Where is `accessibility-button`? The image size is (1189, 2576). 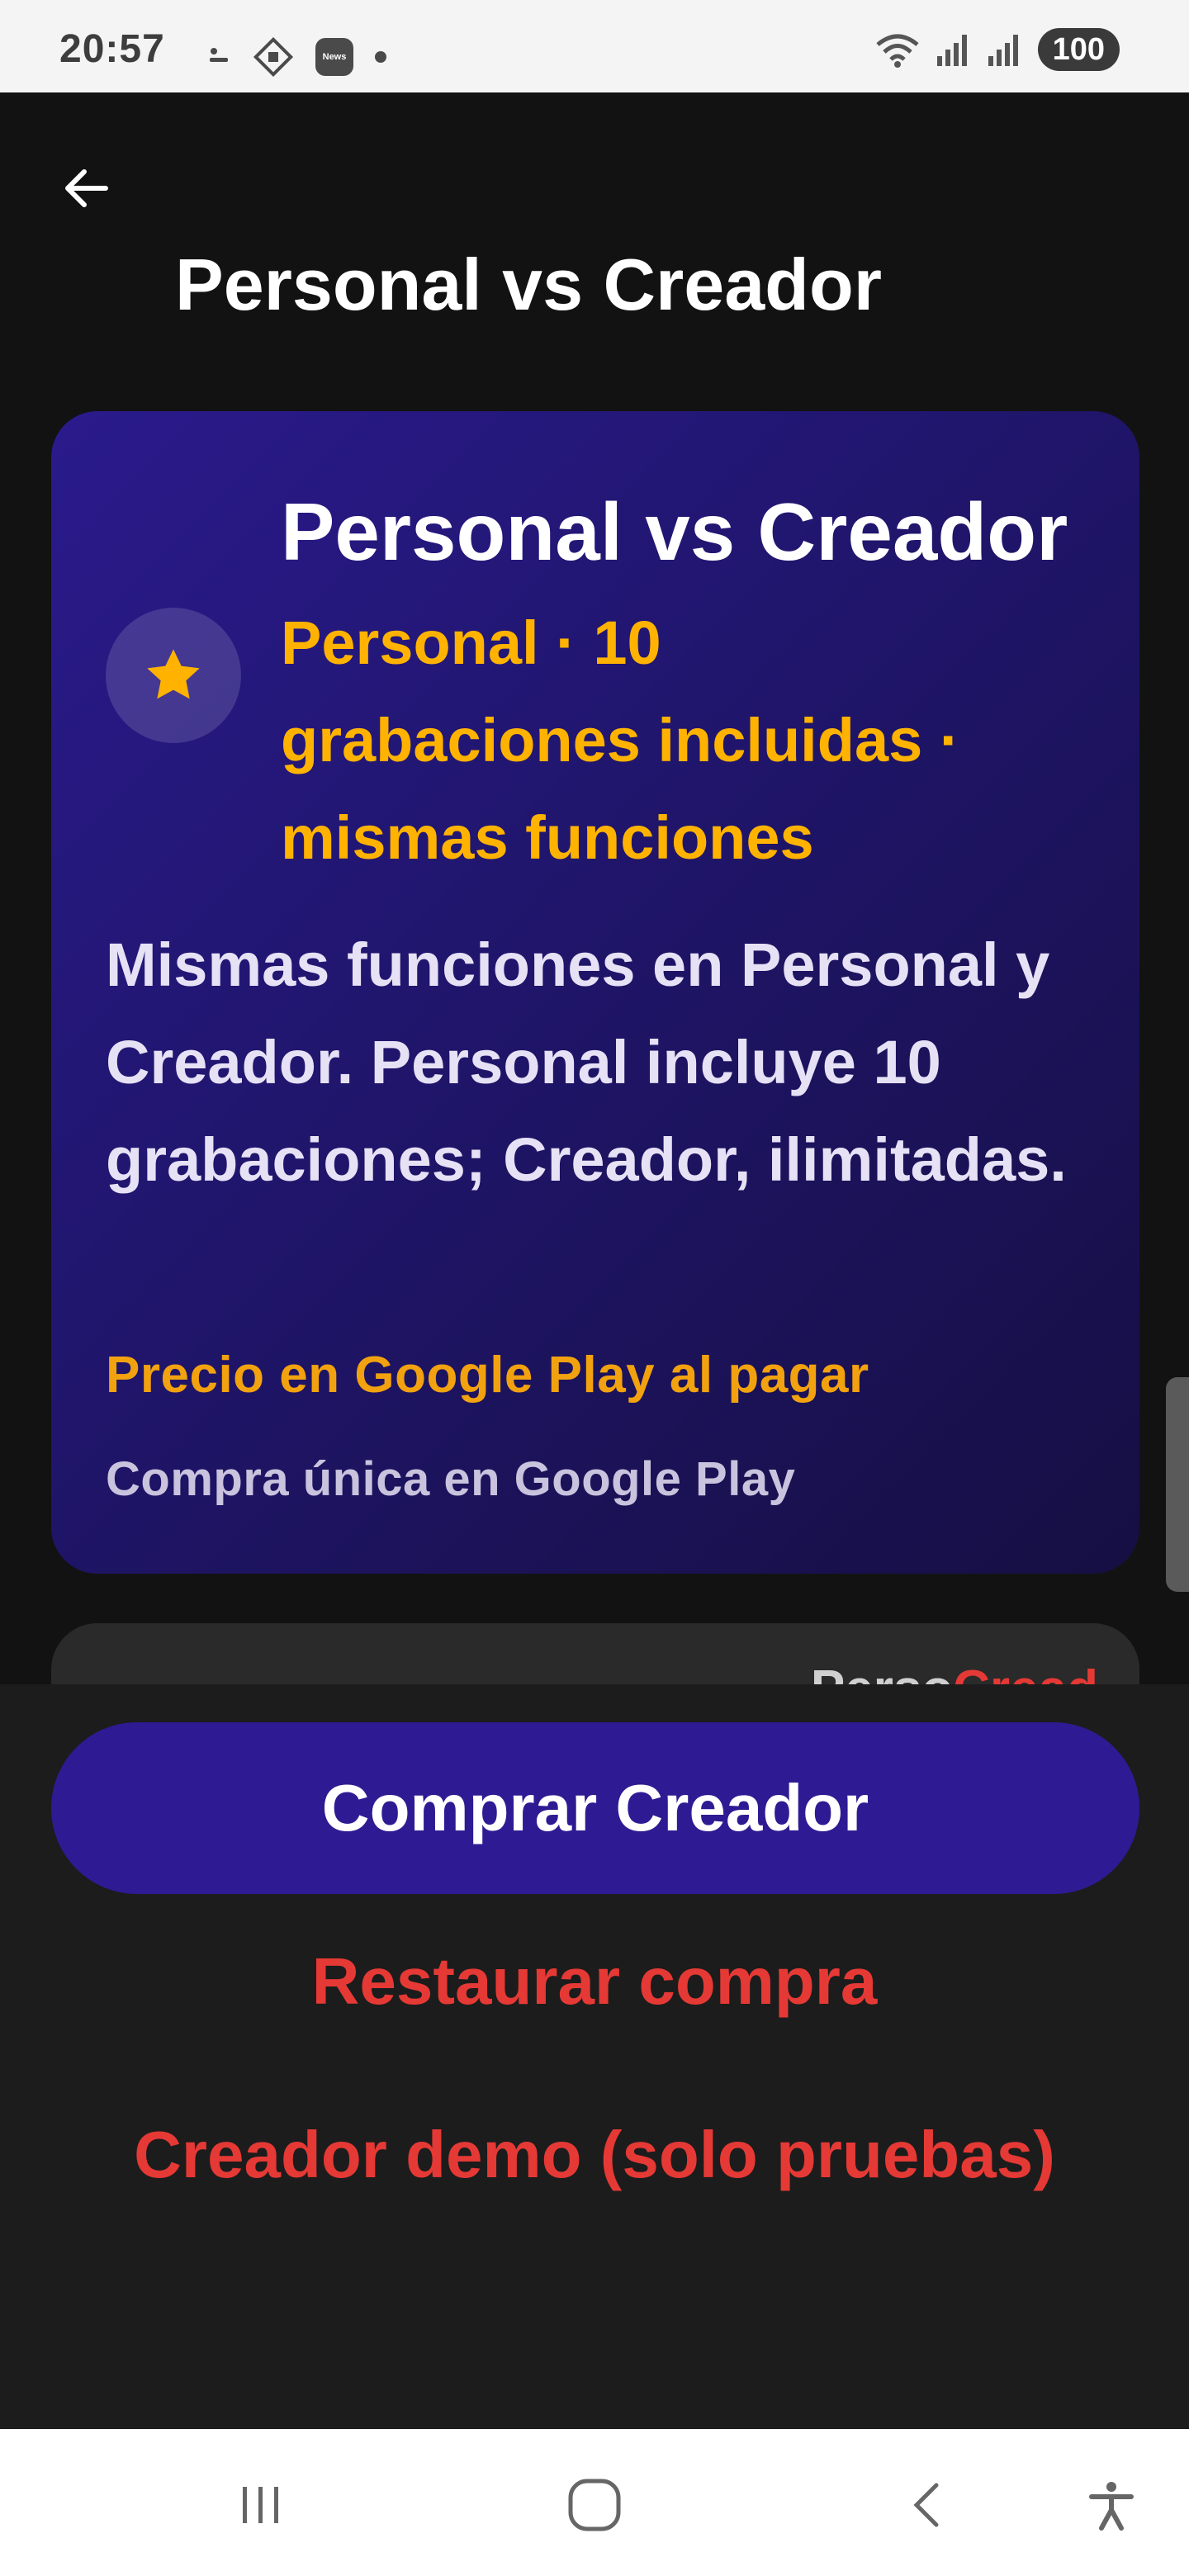
accessibility-button is located at coordinates (1111, 2505).